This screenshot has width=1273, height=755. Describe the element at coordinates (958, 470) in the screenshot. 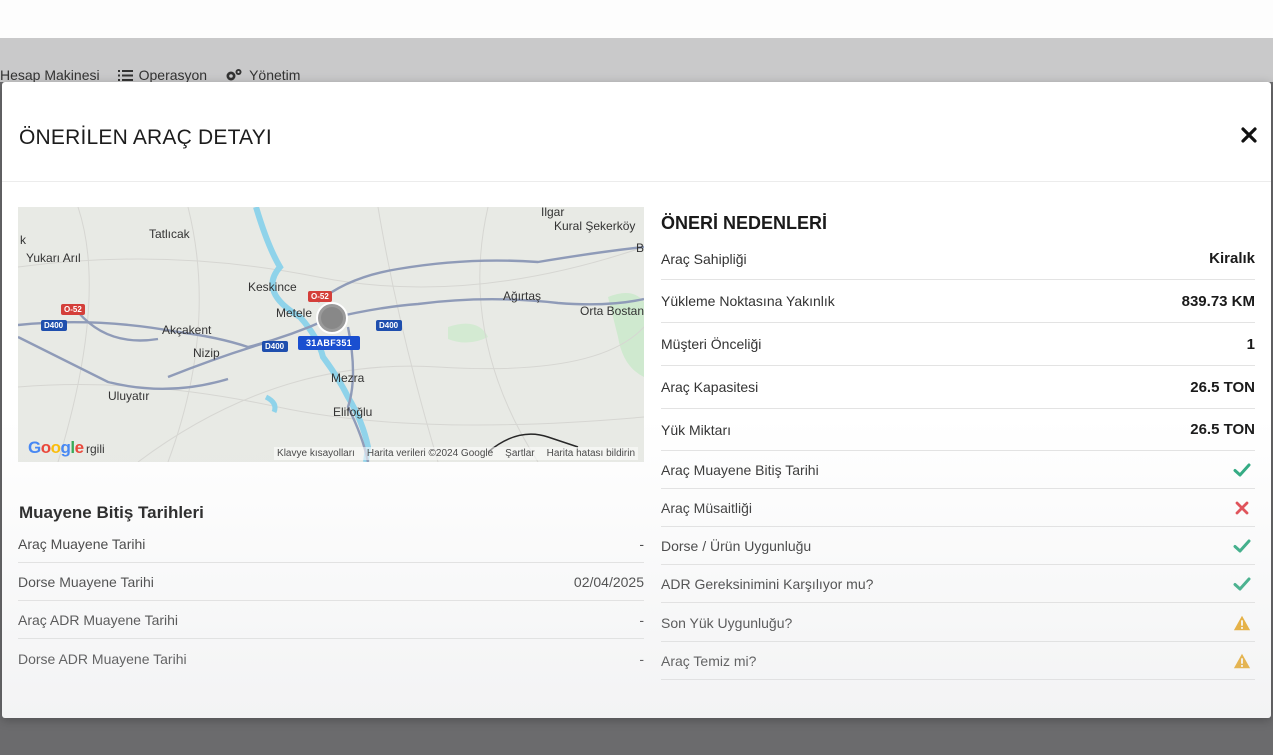

I see `reason-status-row: Araç Muayene Bitiş Tarihi` at that location.